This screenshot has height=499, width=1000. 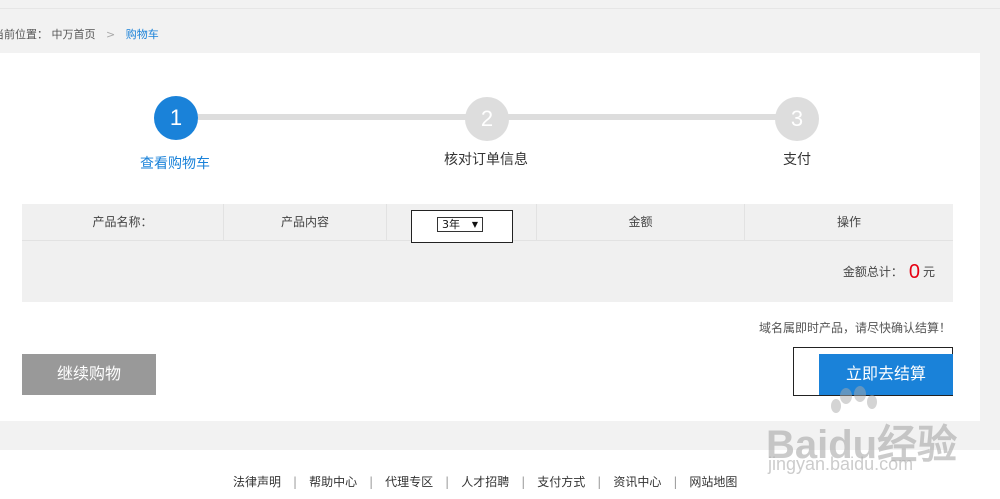 I want to click on header-product-content: 产品内容, so click(x=304, y=222).